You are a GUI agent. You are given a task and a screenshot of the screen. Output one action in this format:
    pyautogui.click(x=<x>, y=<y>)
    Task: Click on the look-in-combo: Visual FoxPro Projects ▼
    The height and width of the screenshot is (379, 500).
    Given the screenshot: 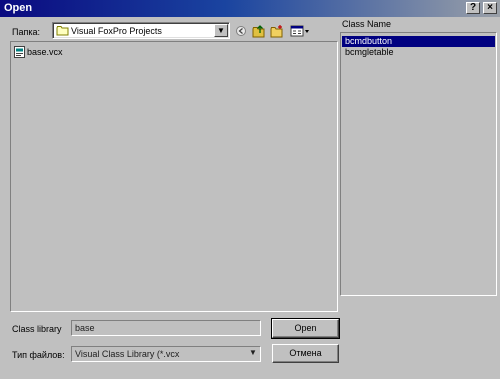 What is the action you would take?
    pyautogui.click(x=141, y=30)
    